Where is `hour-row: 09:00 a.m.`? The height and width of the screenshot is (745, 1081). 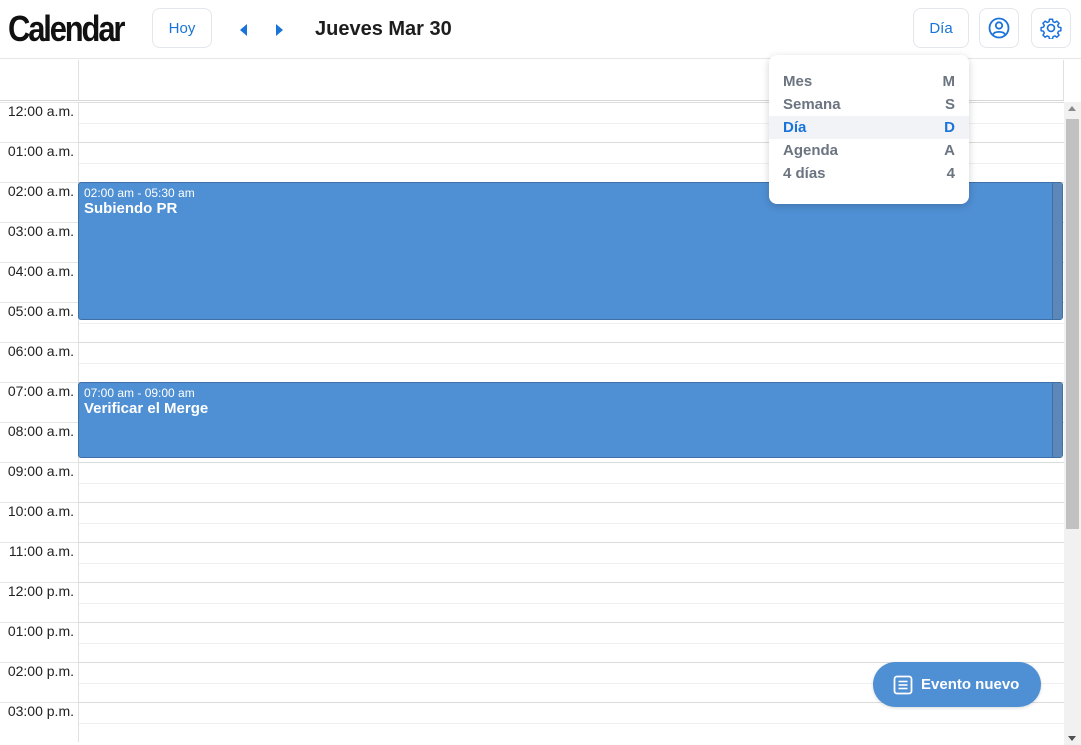 hour-row: 09:00 a.m. is located at coordinates (532, 482).